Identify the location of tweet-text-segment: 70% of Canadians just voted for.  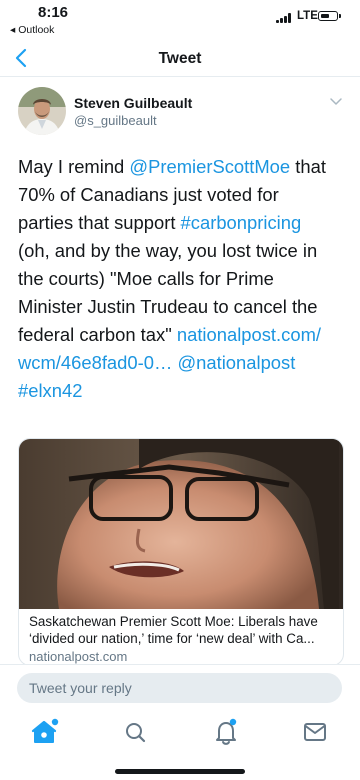
(148, 194).